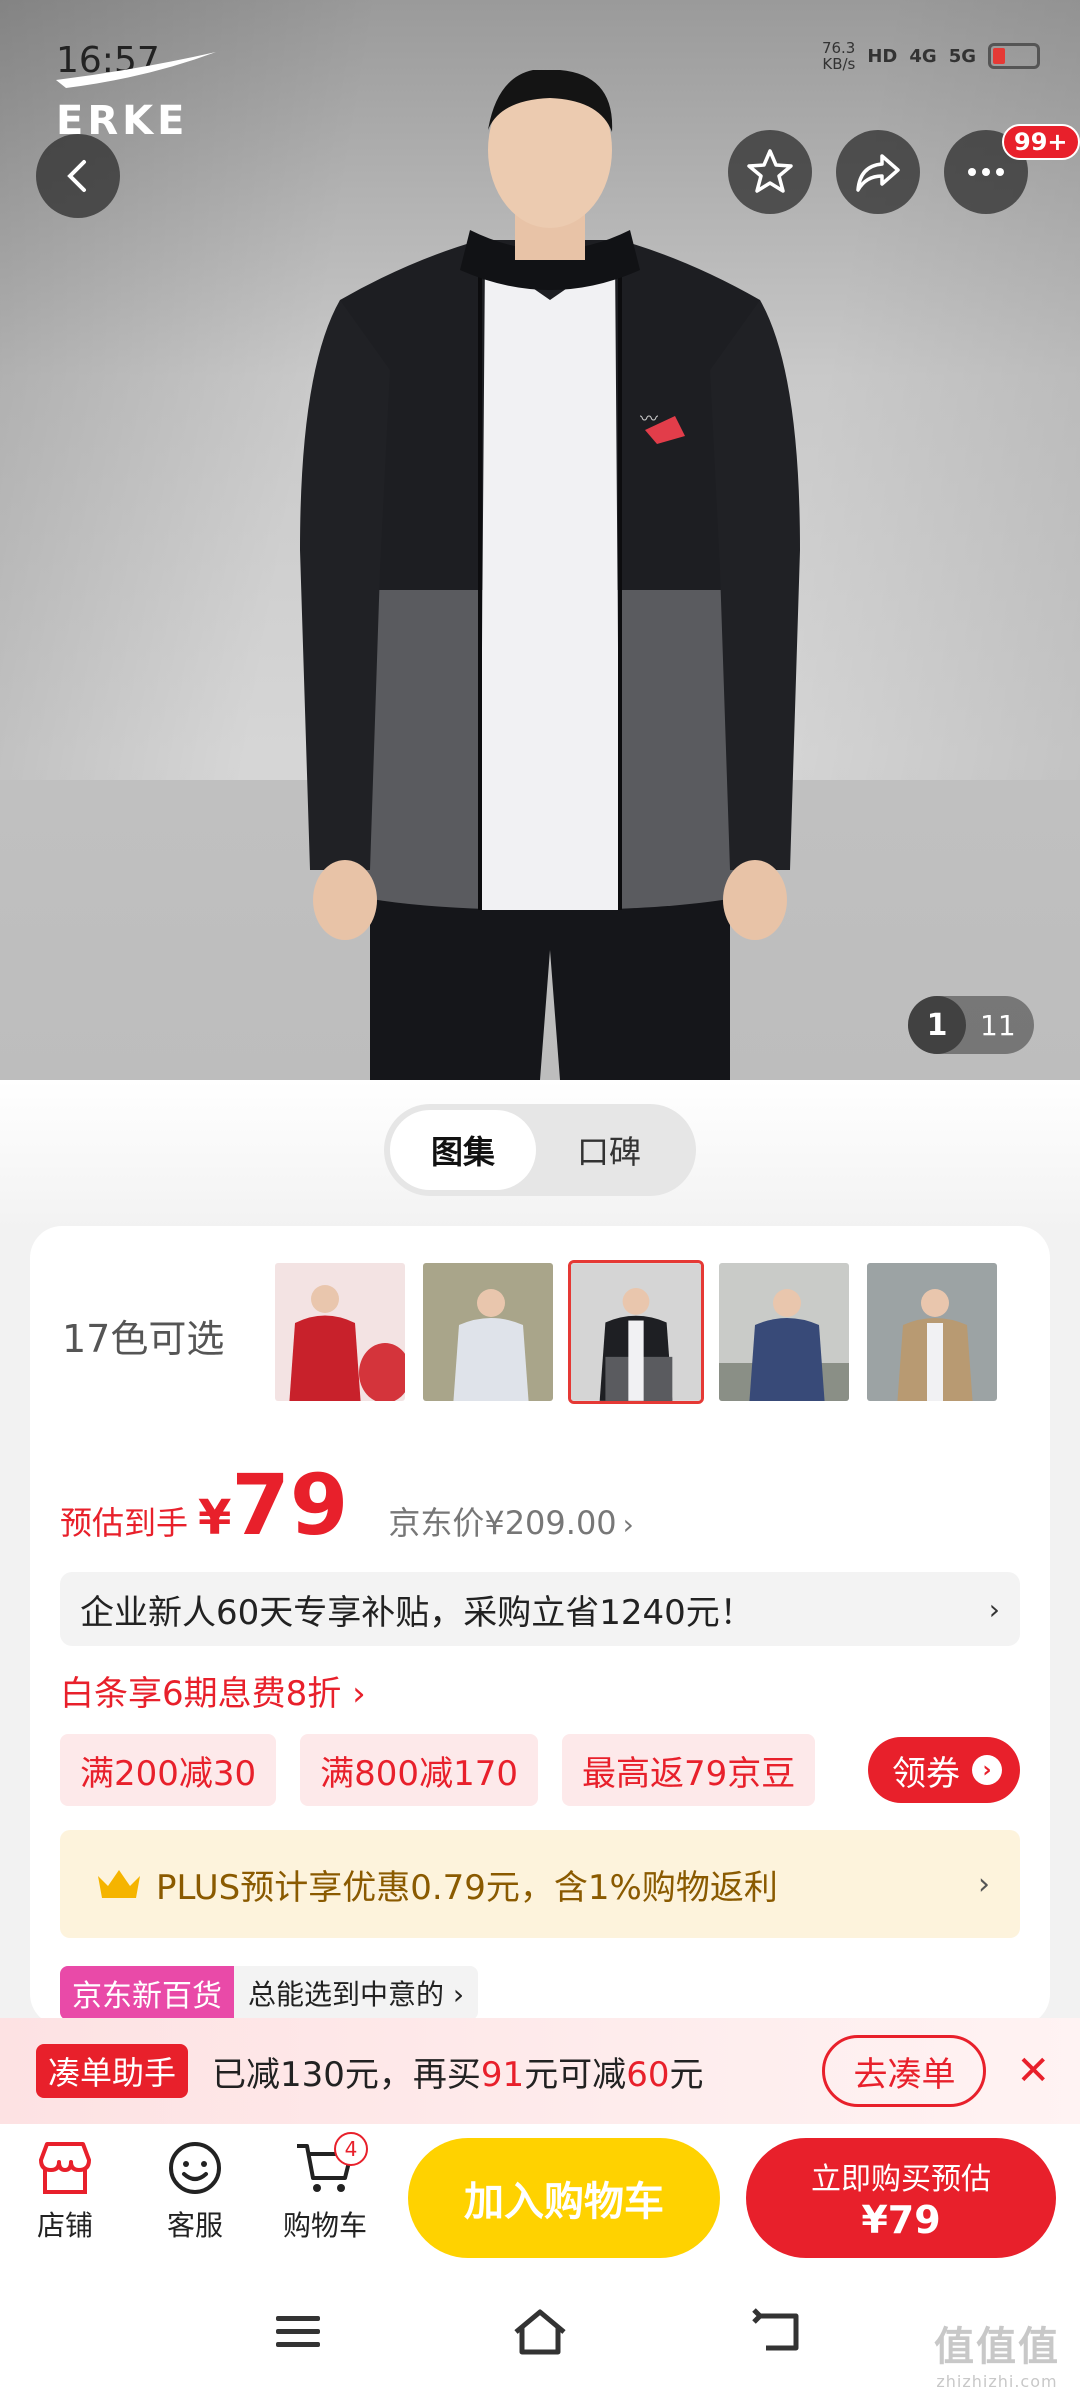 Image resolution: width=1080 pixels, height=2400 pixels. I want to click on bundle-helper-message: 已减130元，再买91元可减60元, so click(457, 2071).